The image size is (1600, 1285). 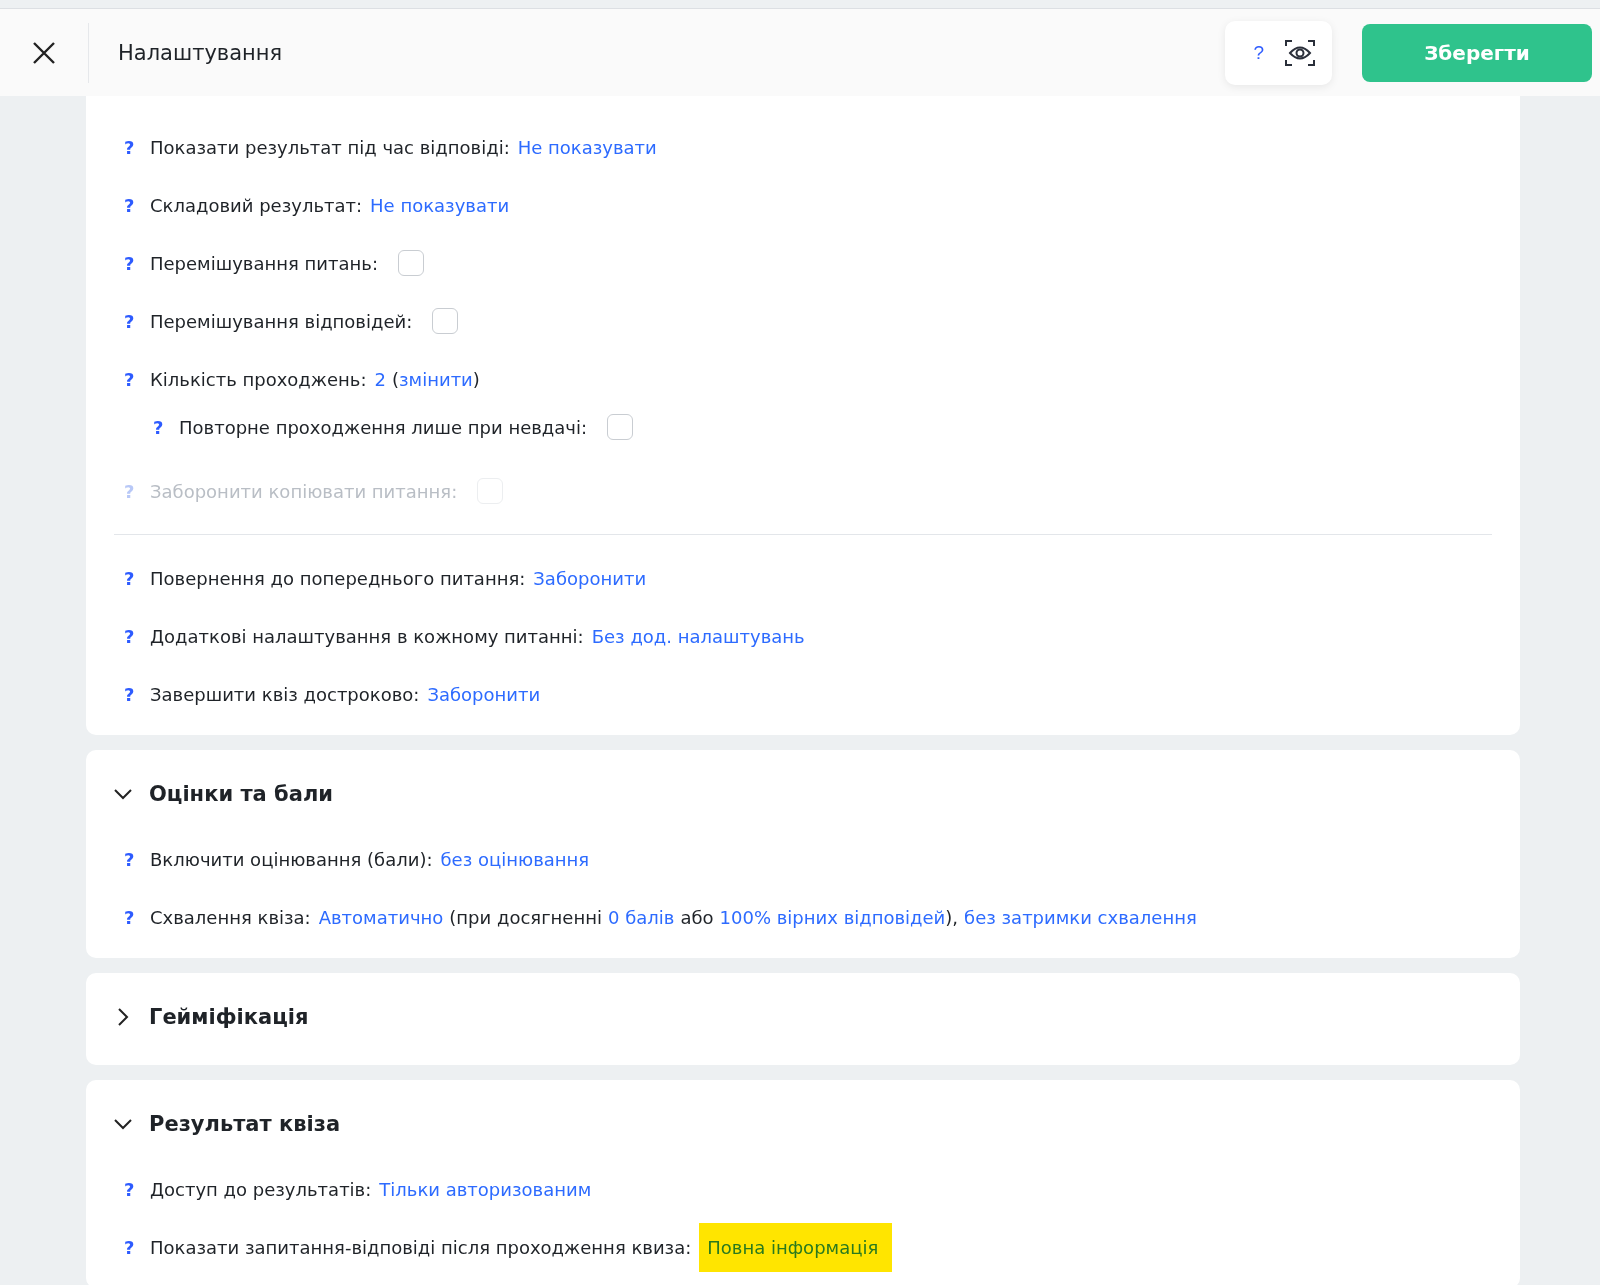 I want to click on setting-label: Перемішування питань:, so click(x=264, y=263).